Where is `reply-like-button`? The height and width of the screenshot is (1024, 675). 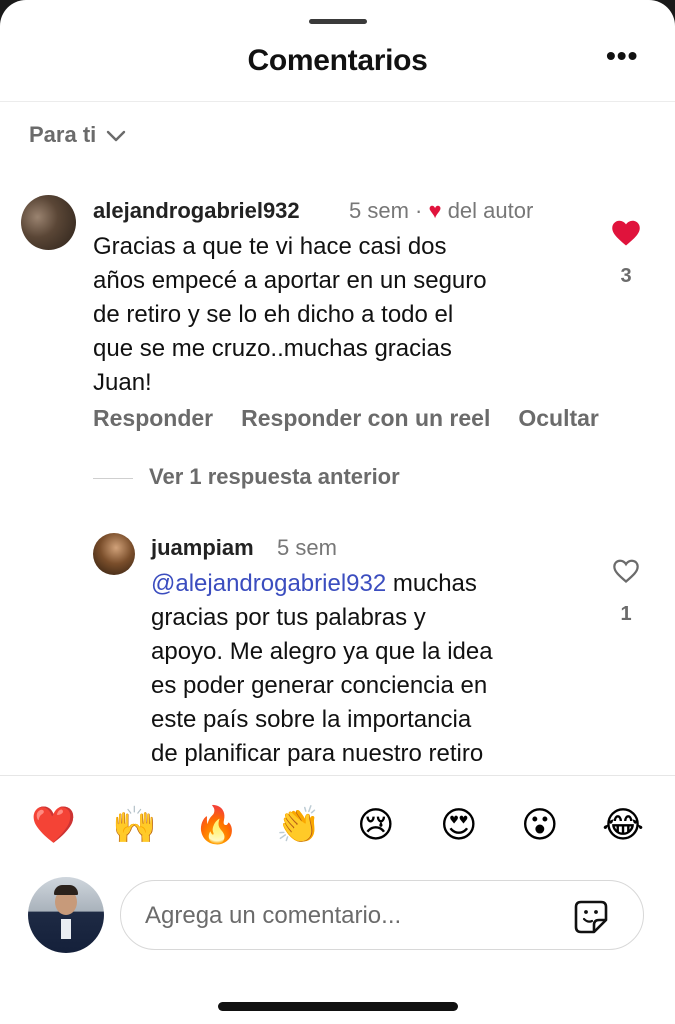
reply-like-button is located at coordinates (626, 573).